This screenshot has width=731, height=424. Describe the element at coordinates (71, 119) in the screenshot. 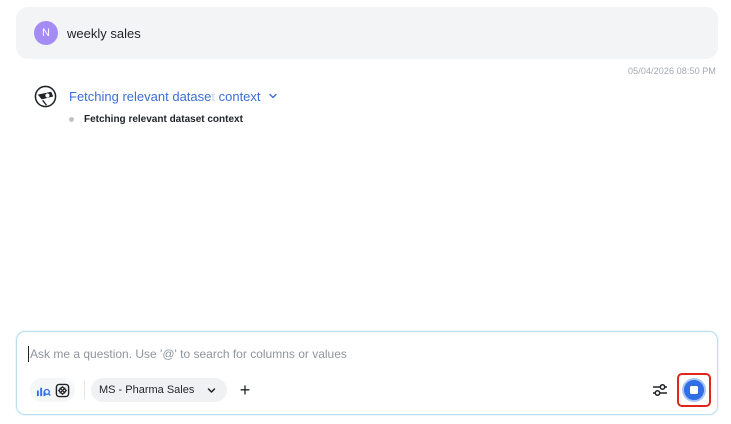

I see `step-bullet` at that location.